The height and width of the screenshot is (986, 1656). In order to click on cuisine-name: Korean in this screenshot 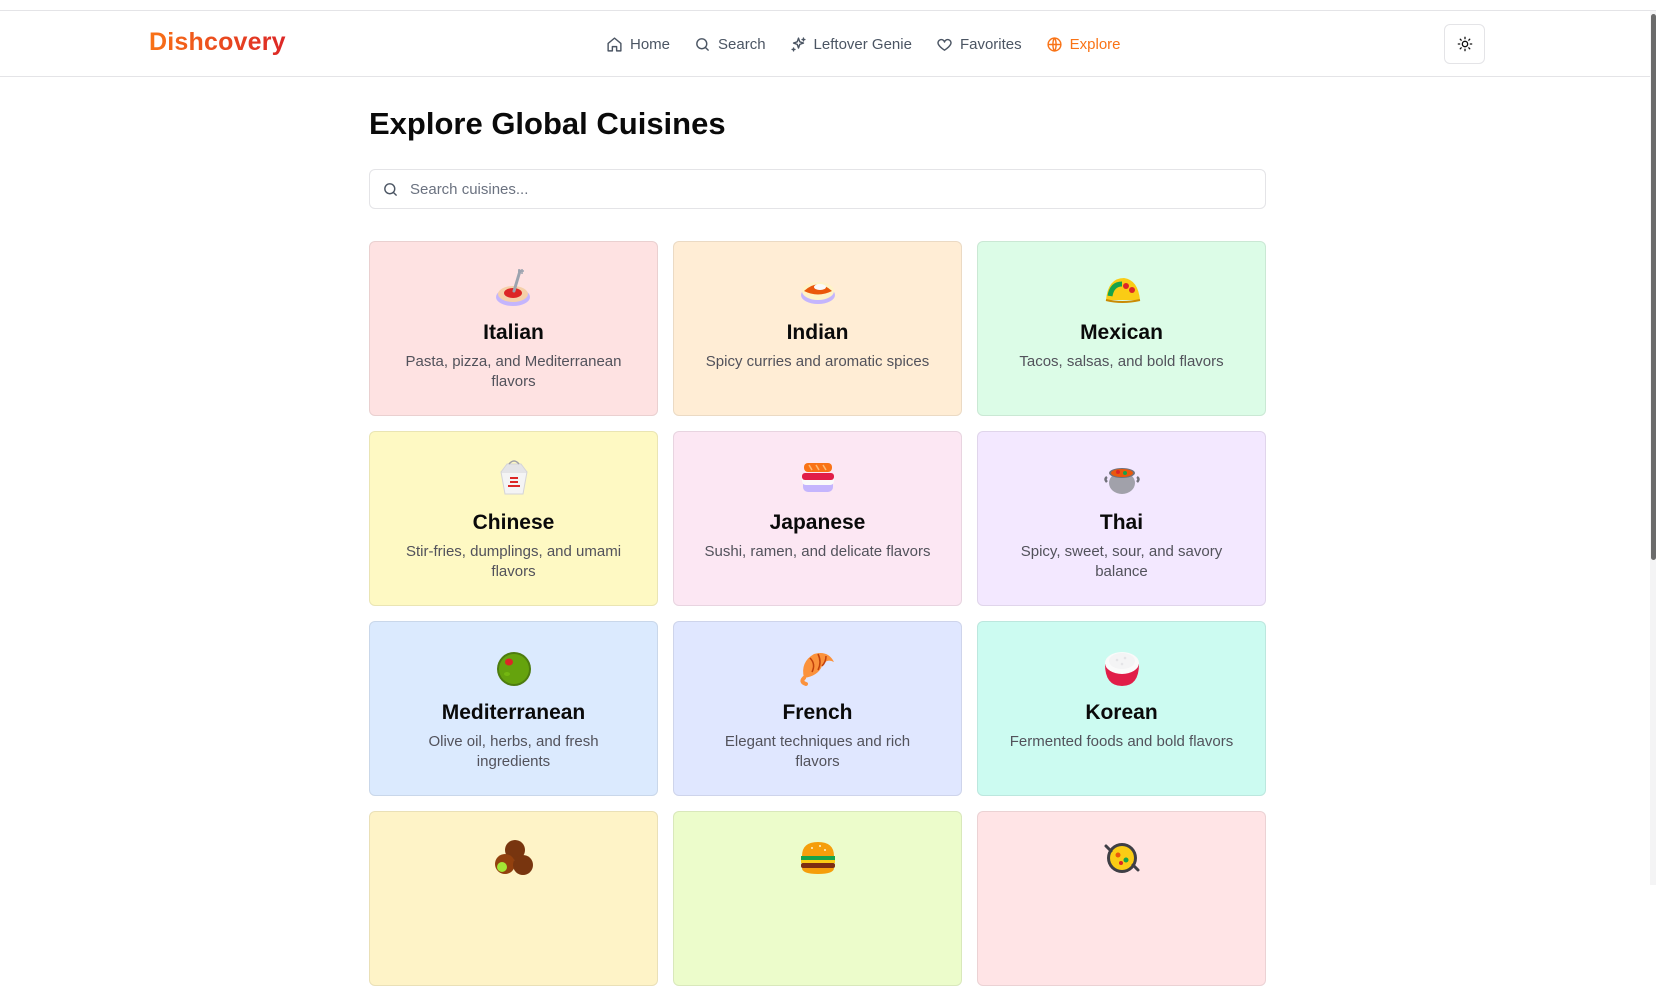, I will do `click(1121, 712)`.